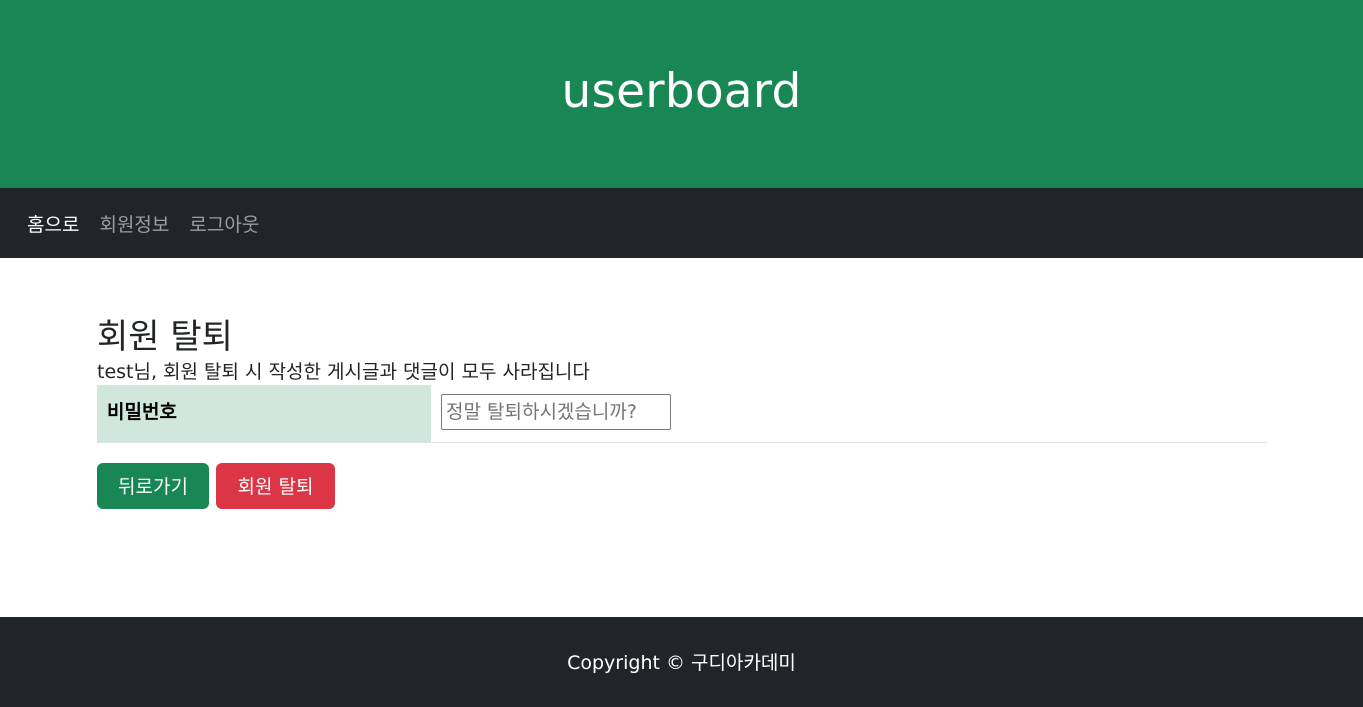  I want to click on withdraw-button: 회원 탈퇴, so click(275, 485).